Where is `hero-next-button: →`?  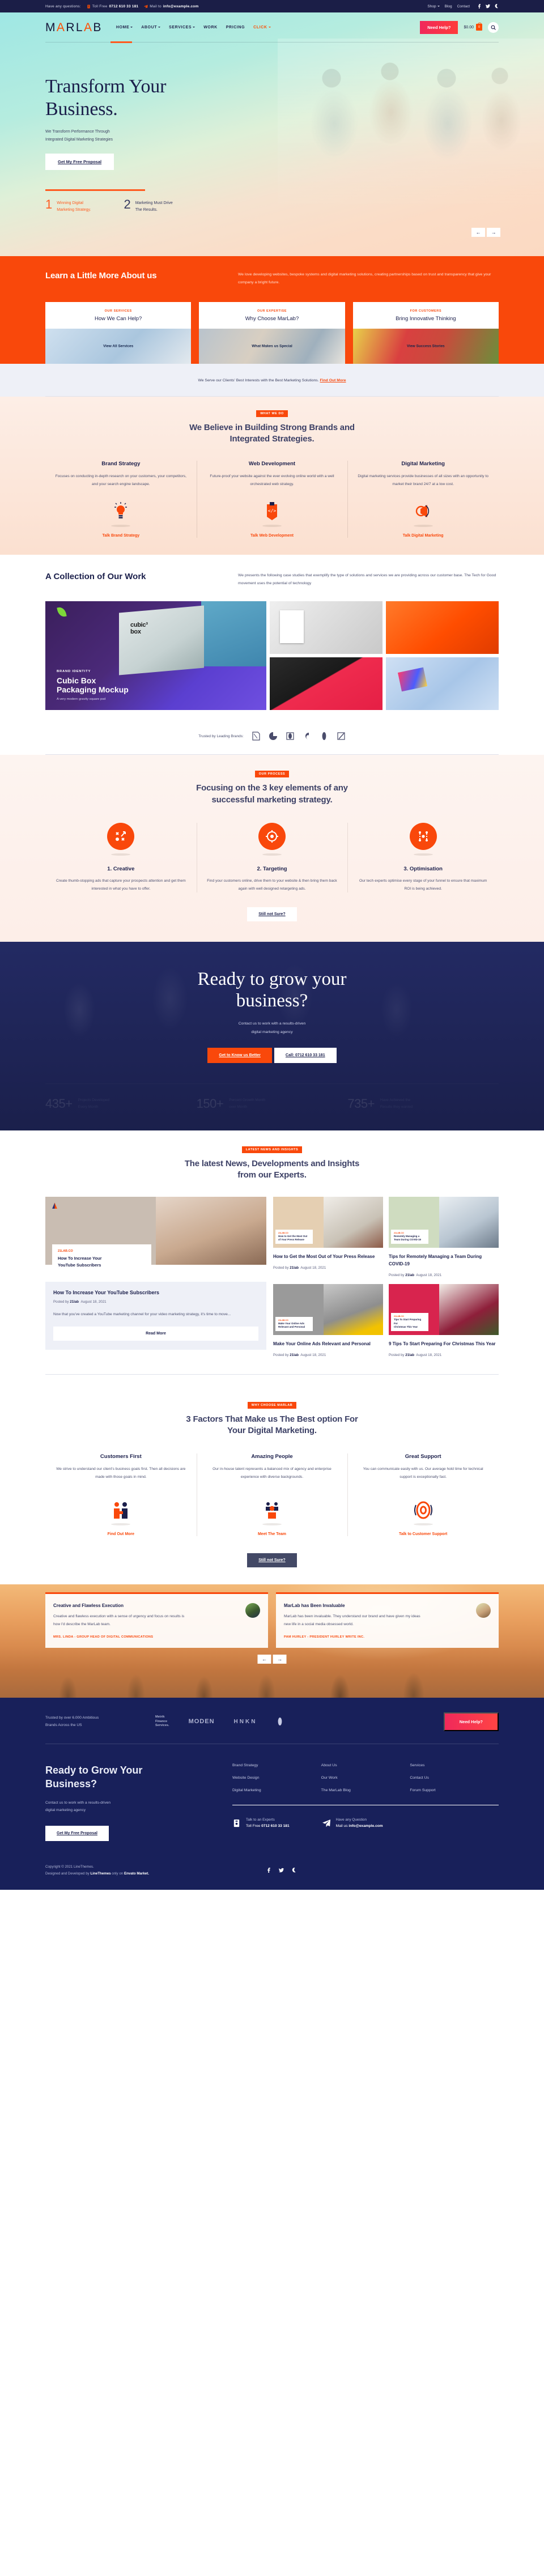
hero-next-button: → is located at coordinates (493, 232).